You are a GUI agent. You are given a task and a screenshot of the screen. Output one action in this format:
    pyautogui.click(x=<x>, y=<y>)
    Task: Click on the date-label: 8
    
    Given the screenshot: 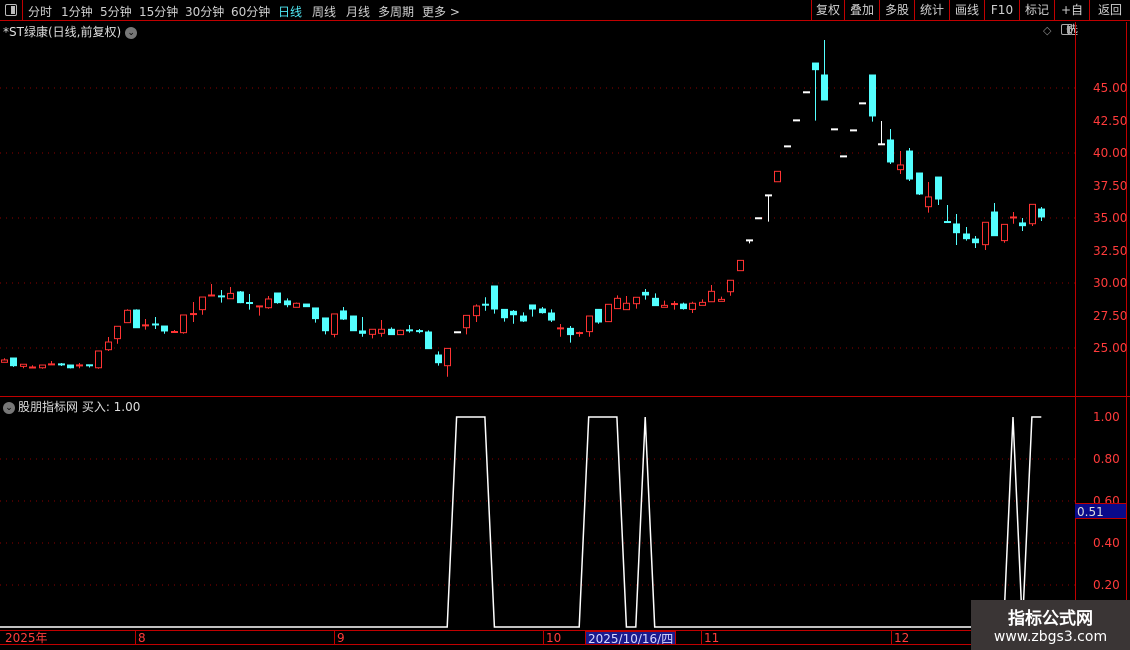 What is the action you would take?
    pyautogui.click(x=140, y=638)
    